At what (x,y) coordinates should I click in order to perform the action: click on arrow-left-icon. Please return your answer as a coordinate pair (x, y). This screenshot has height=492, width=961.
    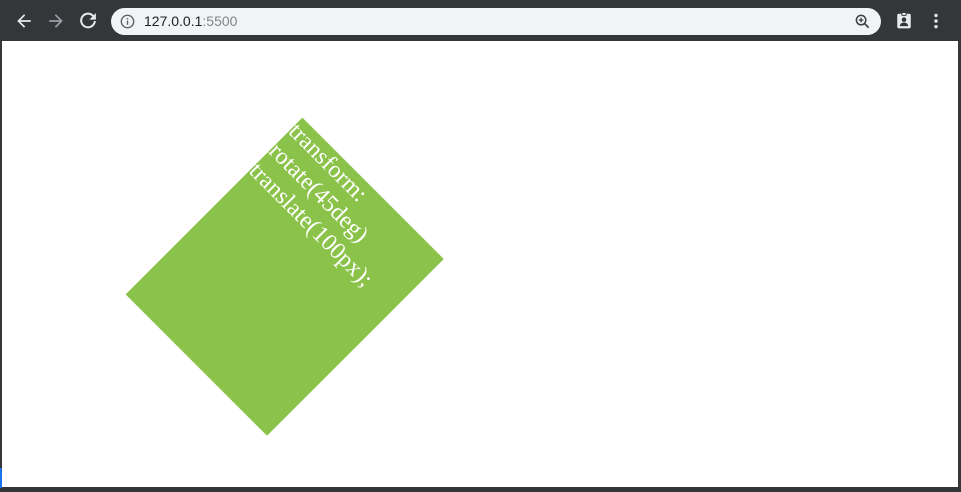
    Looking at the image, I should click on (24, 21).